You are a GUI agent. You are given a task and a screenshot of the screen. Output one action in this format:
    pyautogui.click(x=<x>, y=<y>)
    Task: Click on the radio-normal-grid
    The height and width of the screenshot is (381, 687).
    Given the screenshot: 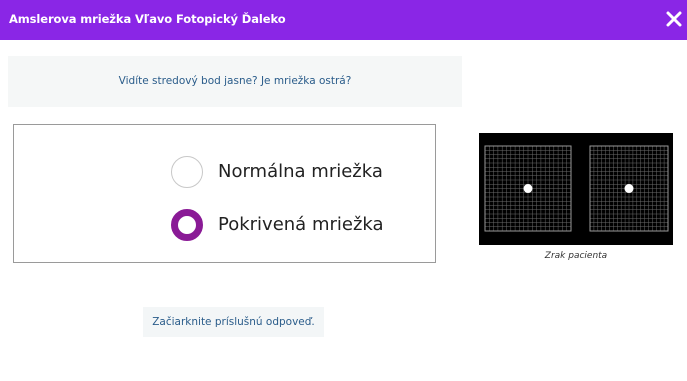 What is the action you would take?
    pyautogui.click(x=187, y=172)
    